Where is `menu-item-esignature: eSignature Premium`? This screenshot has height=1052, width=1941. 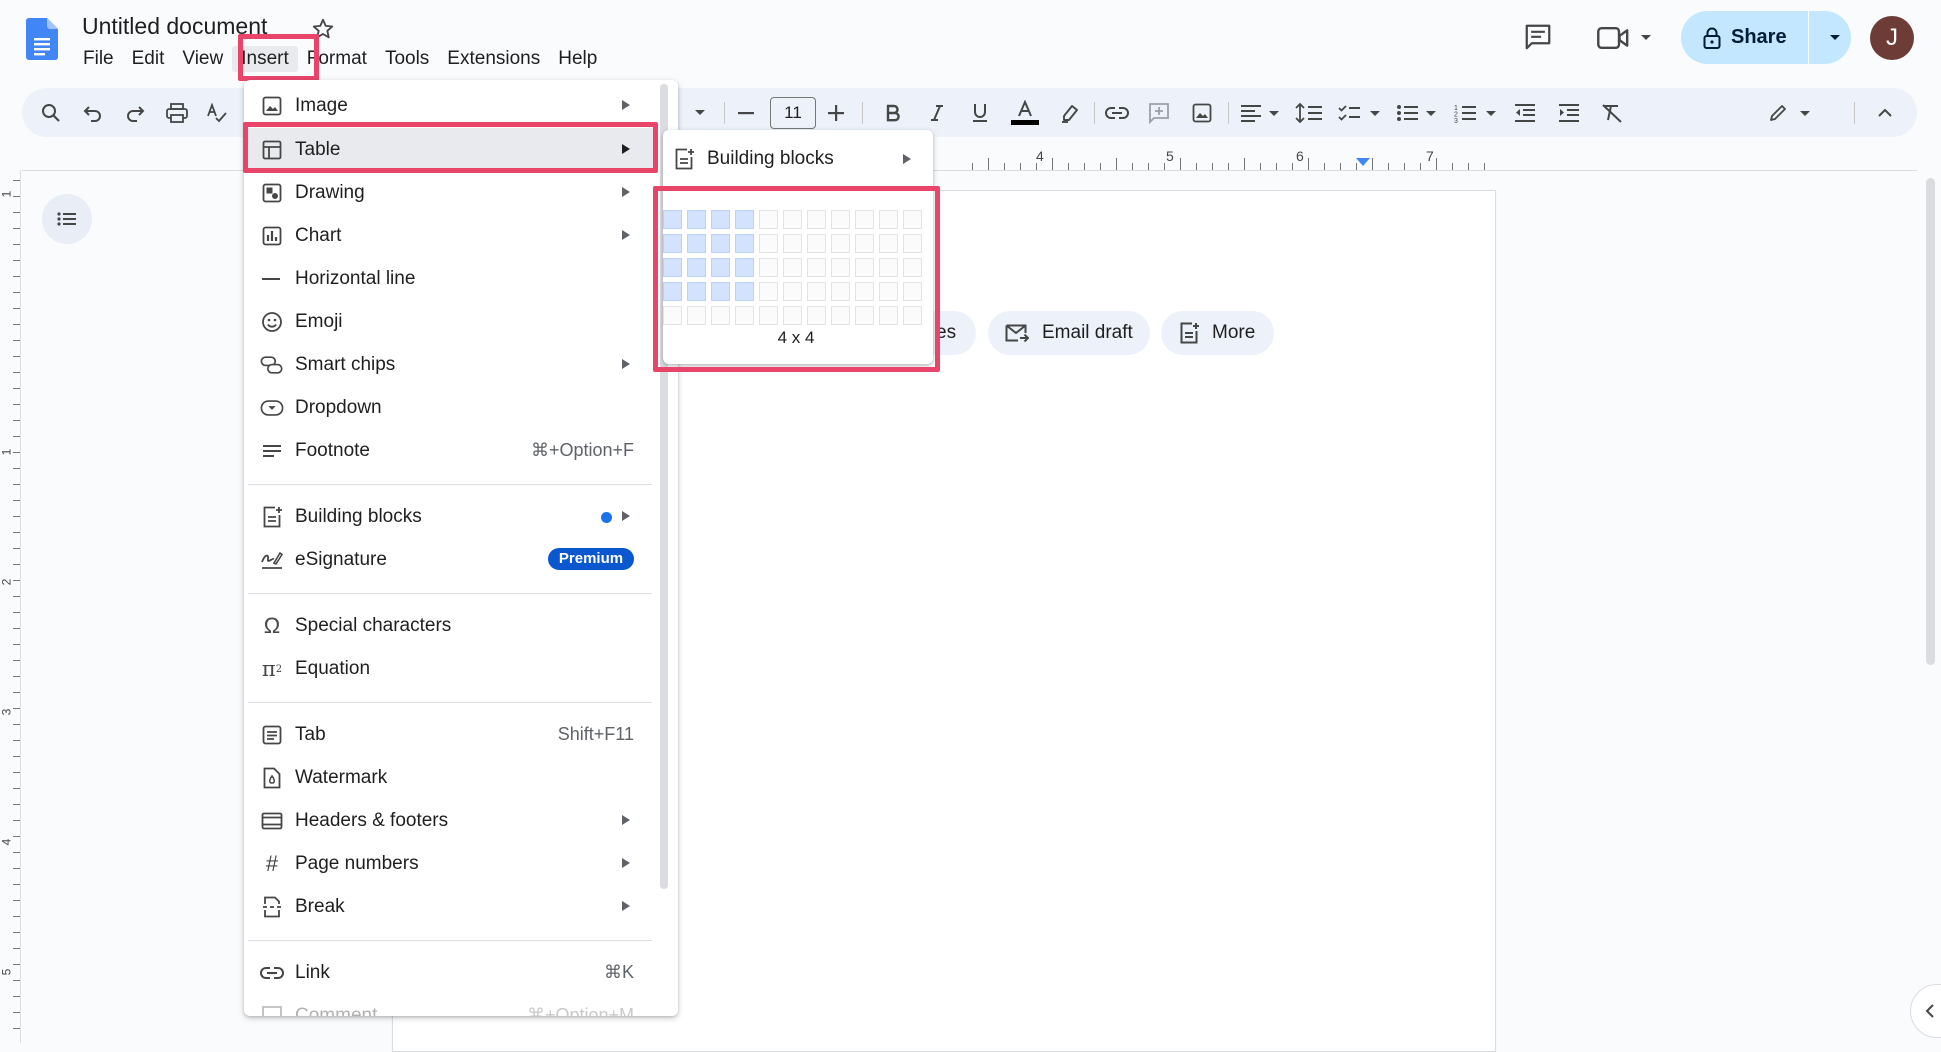 menu-item-esignature: eSignature Premium is located at coordinates (449, 559).